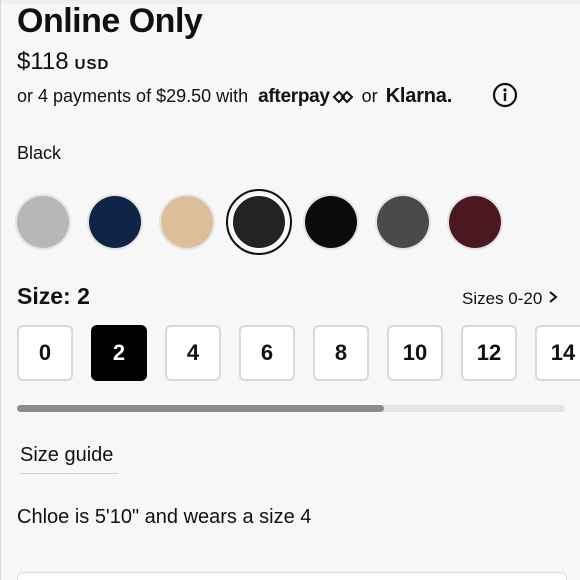 Image resolution: width=580 pixels, height=580 pixels. What do you see at coordinates (298, 353) in the screenshot?
I see `size-options: 0 2 4 6 8 10 12 14` at bounding box center [298, 353].